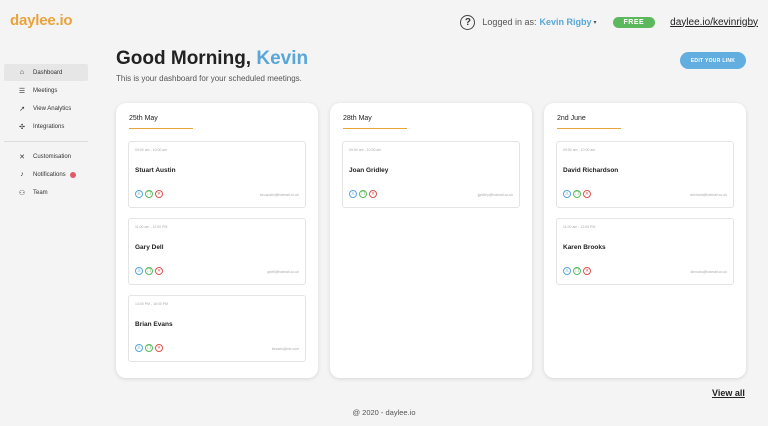 This screenshot has height=426, width=768. I want to click on meeting-email: drichard@hotmail.co.uk, so click(708, 195).